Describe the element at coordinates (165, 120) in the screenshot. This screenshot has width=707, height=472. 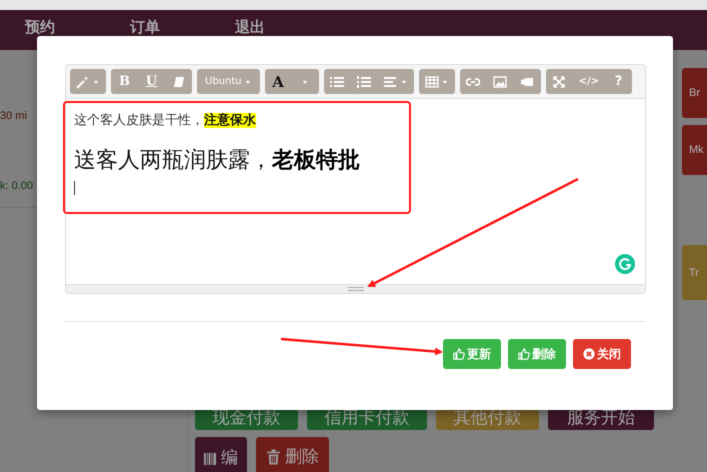
I see `editor-paragraph: 这个客人皮肤是干性，注意保水` at that location.